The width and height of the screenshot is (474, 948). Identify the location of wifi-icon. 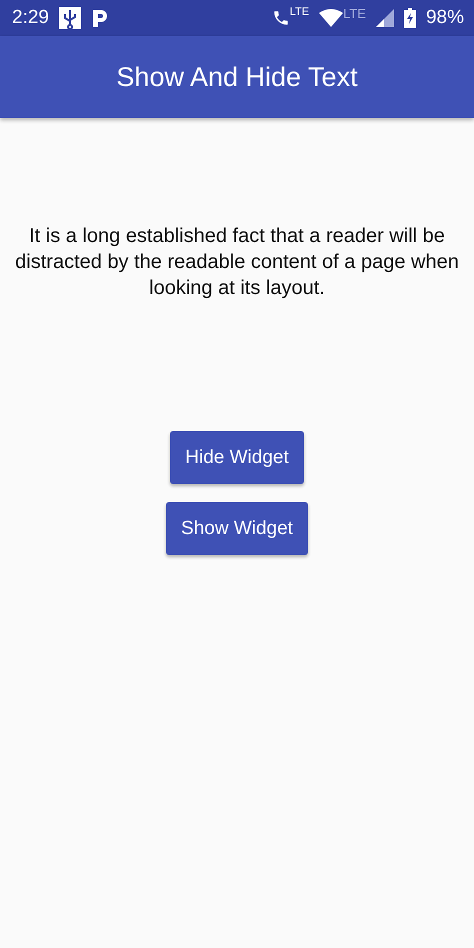
(331, 18).